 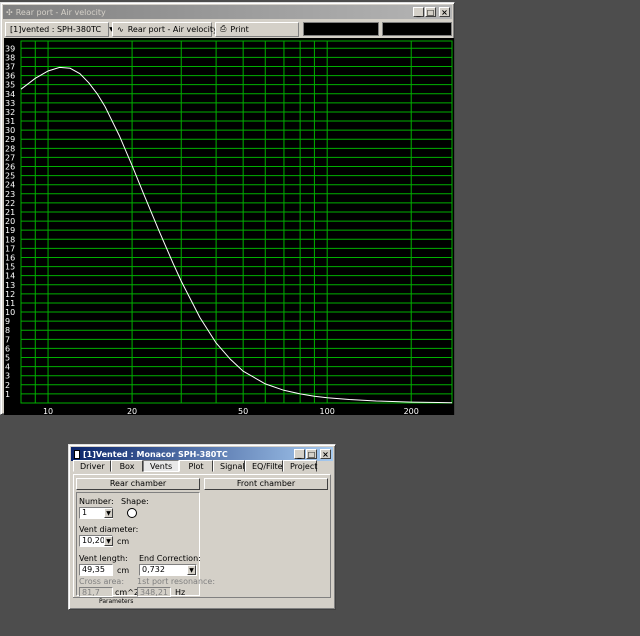 I want to click on print-label: Print, so click(x=239, y=29).